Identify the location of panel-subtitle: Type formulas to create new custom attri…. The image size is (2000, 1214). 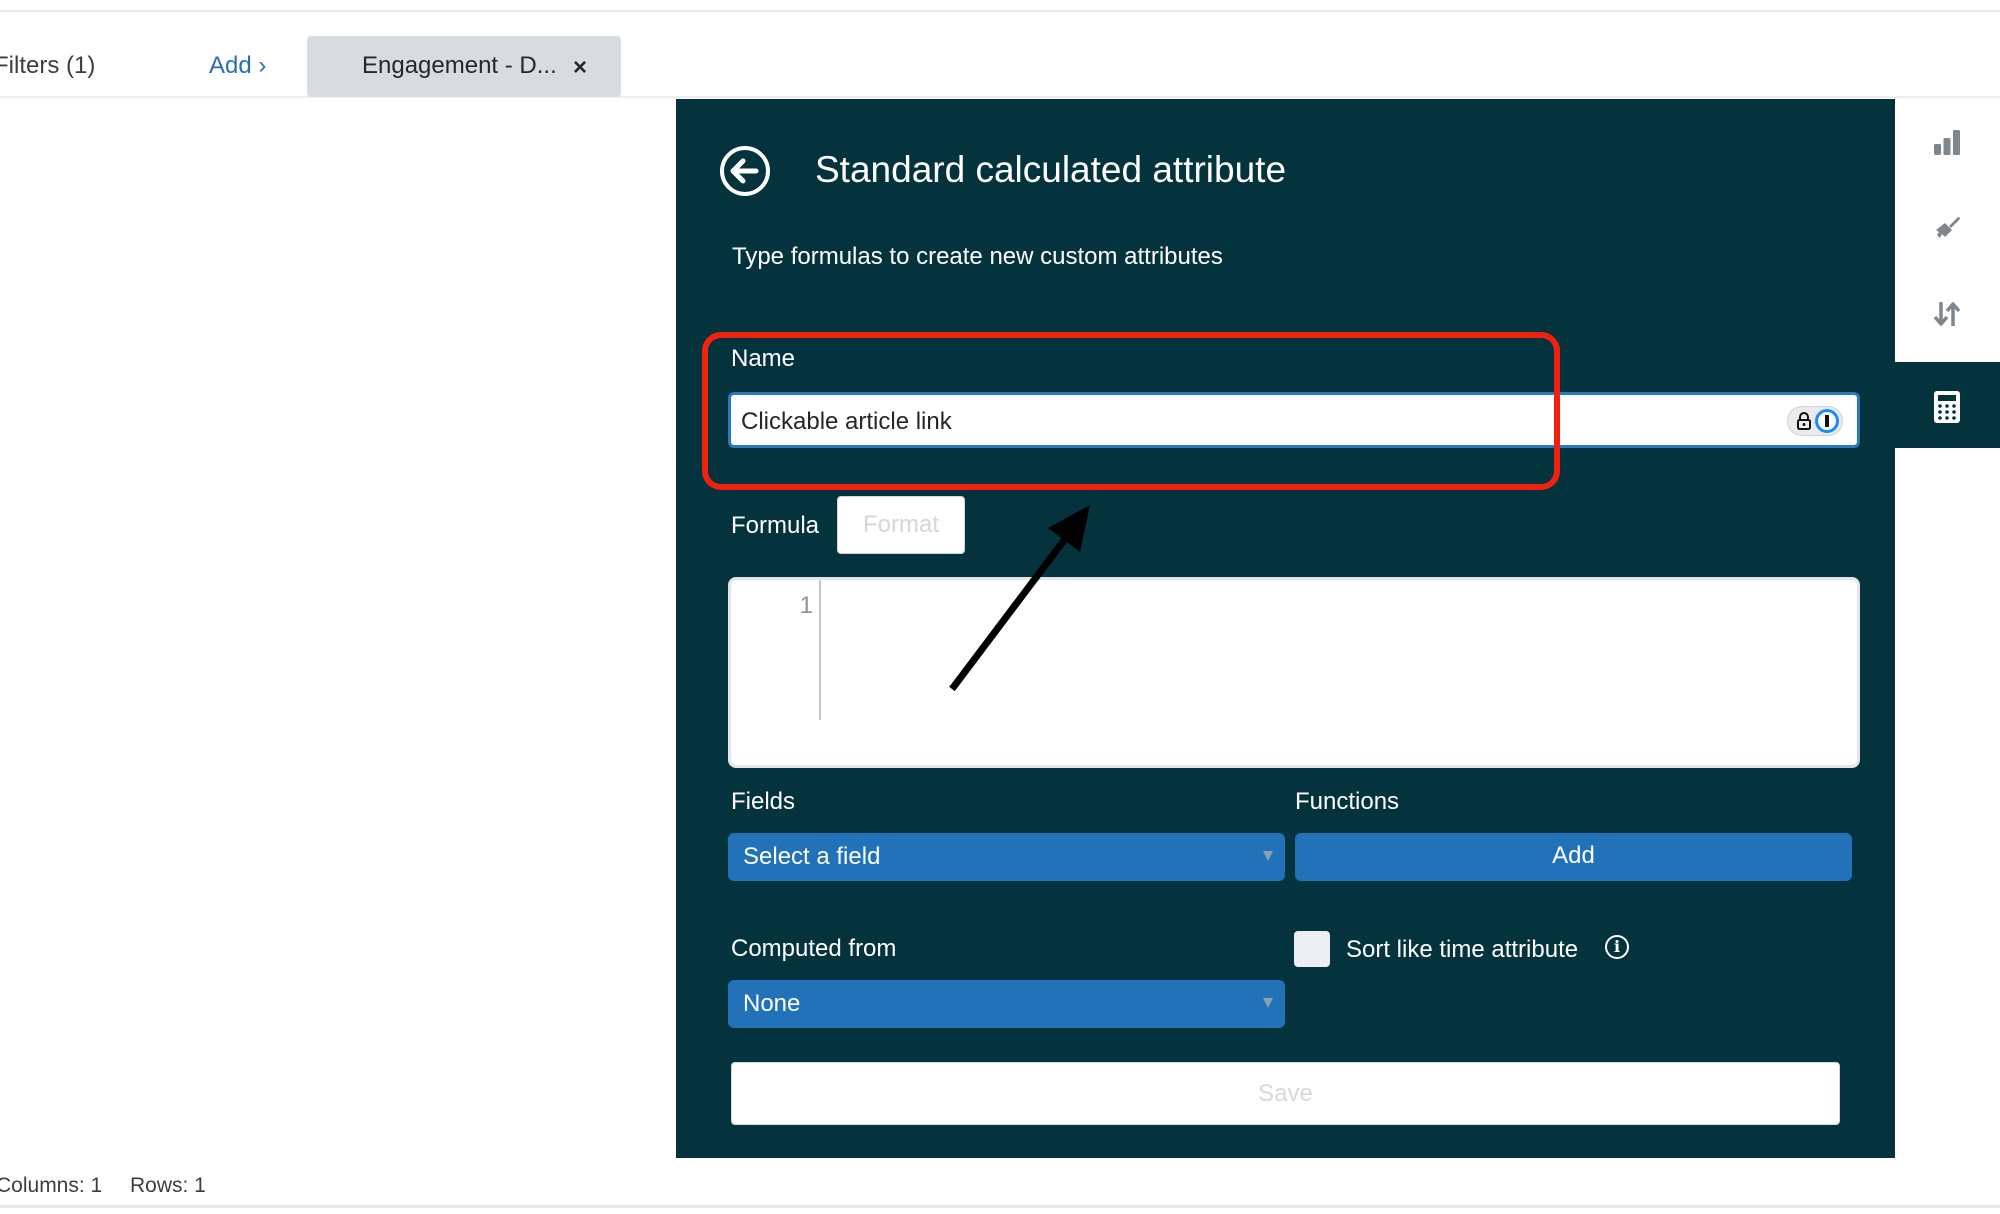
(977, 256).